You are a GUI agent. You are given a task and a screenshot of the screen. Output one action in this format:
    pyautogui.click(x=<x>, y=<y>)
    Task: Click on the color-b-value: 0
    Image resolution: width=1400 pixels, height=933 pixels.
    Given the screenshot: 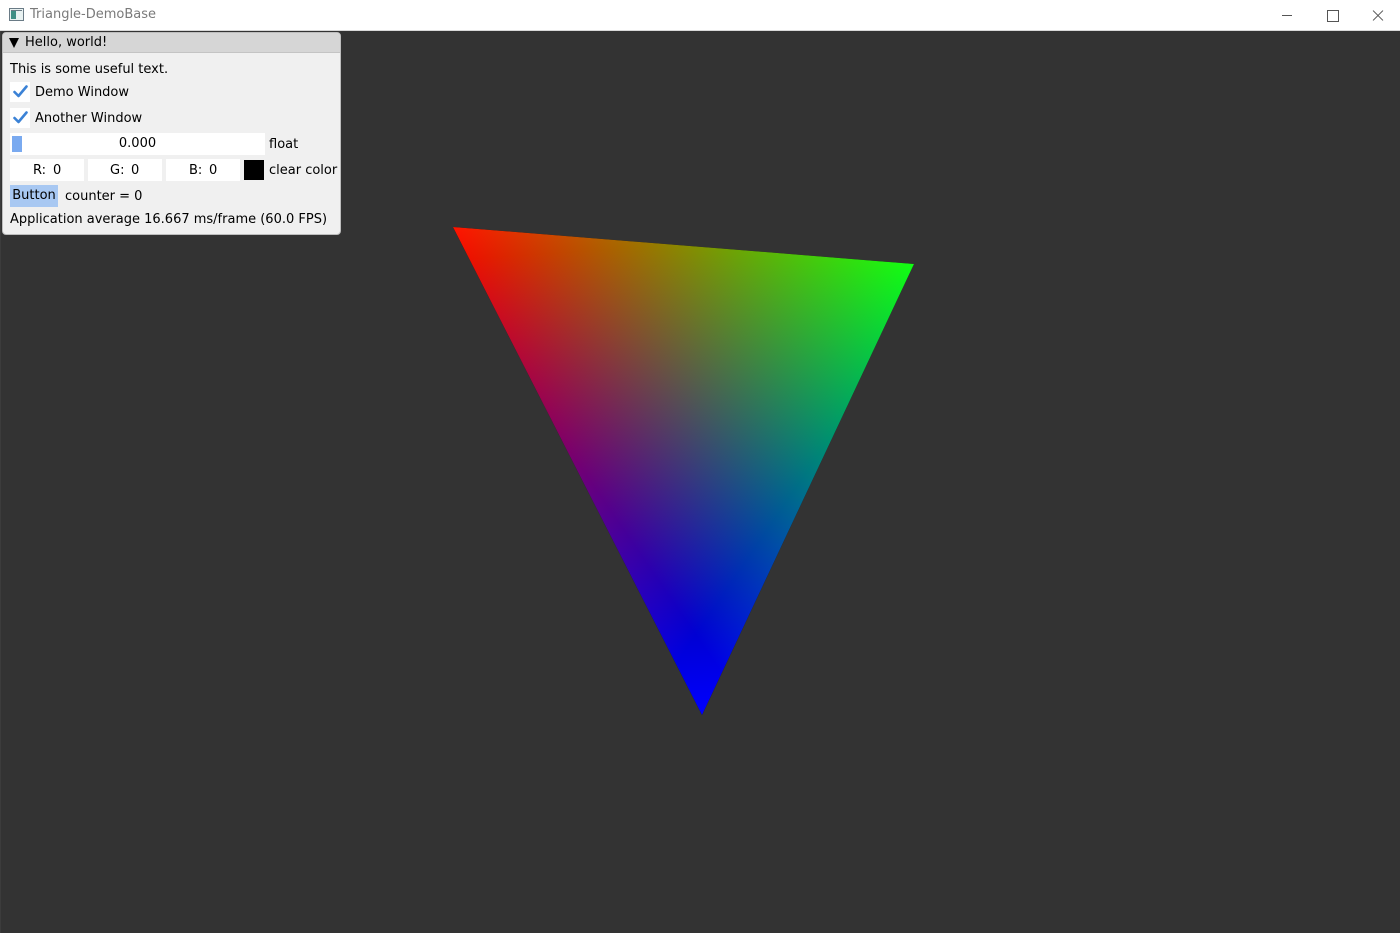 What is the action you would take?
    pyautogui.click(x=213, y=170)
    